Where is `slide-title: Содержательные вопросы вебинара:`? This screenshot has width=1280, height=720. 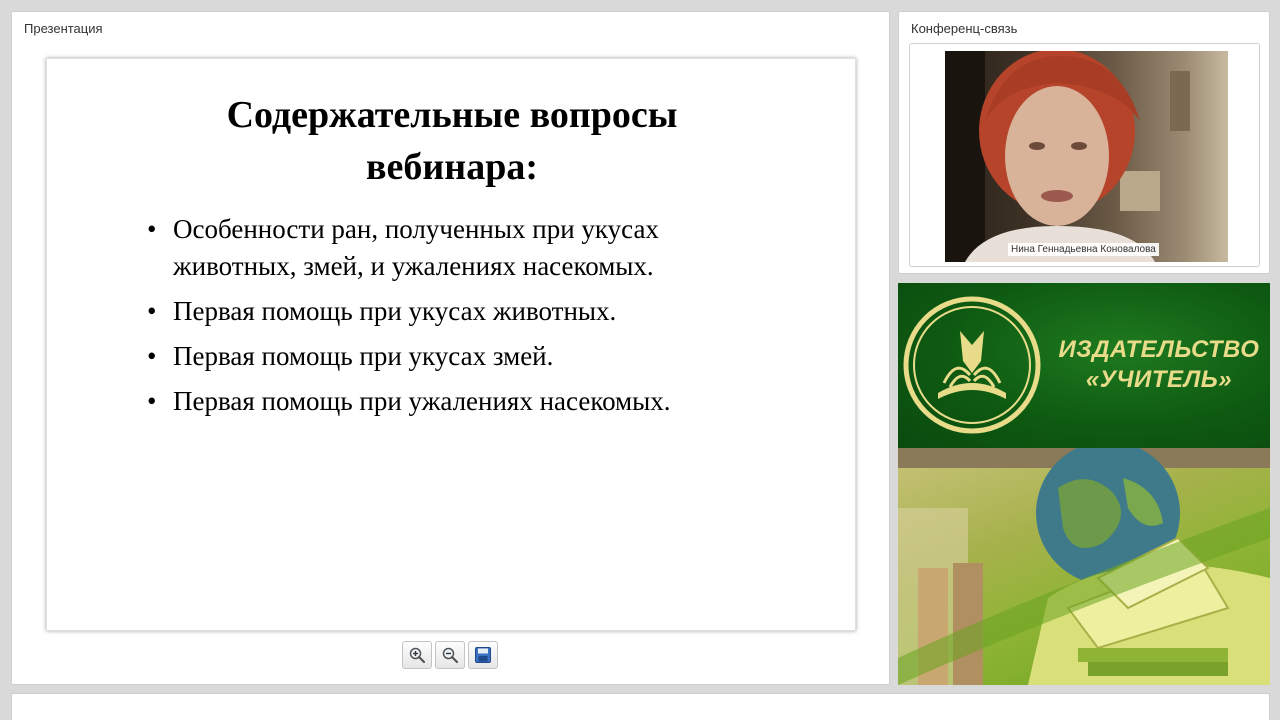 slide-title: Содержательные вопросы вебинара: is located at coordinates (452, 141).